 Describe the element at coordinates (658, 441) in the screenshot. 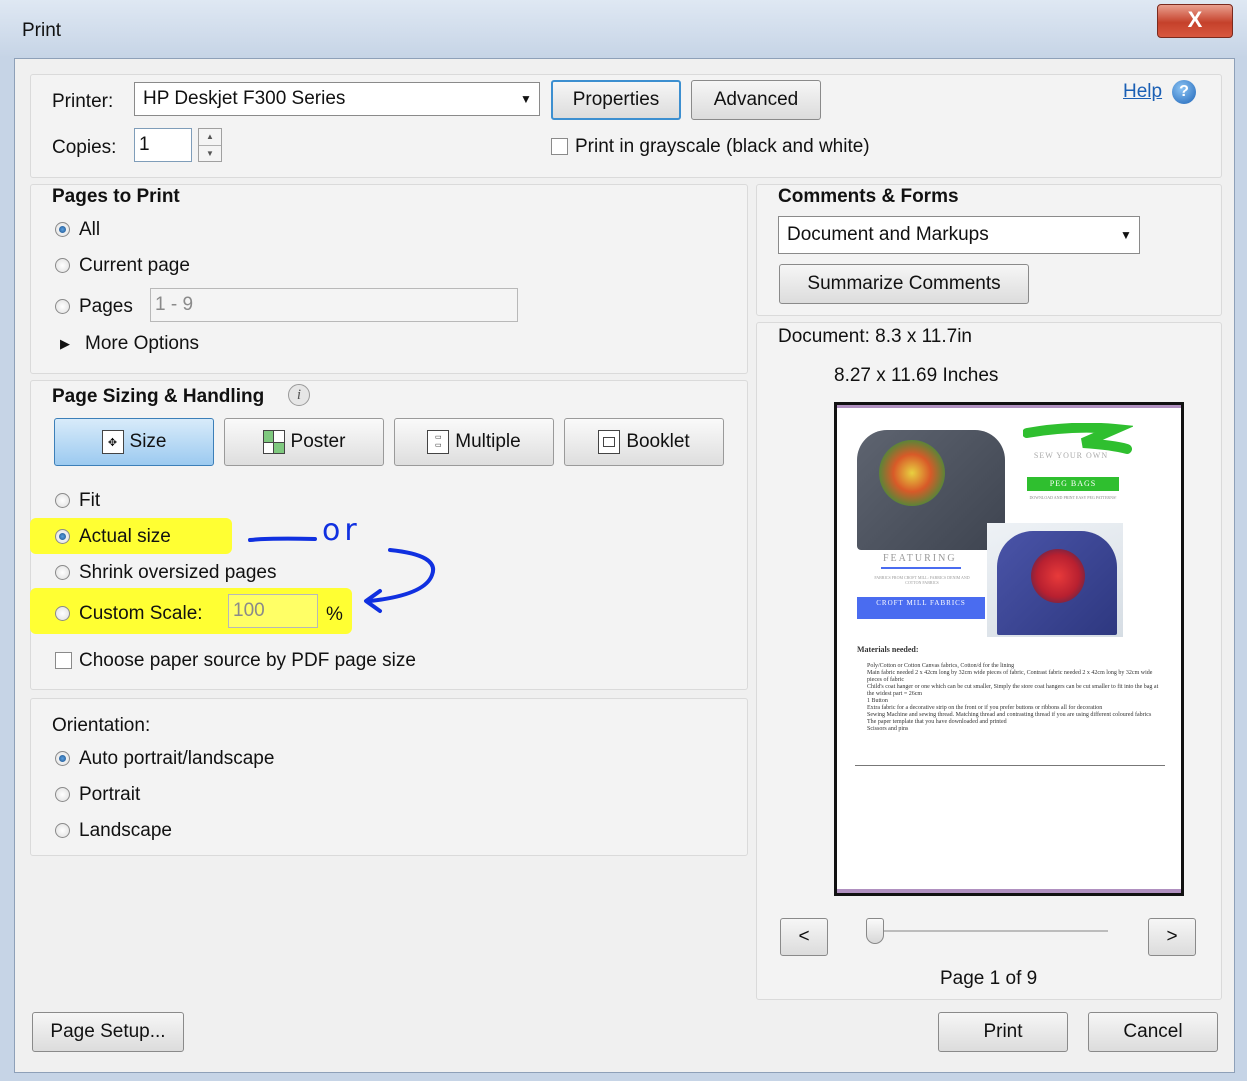

I see `tab-booklet-label: Booklet` at that location.